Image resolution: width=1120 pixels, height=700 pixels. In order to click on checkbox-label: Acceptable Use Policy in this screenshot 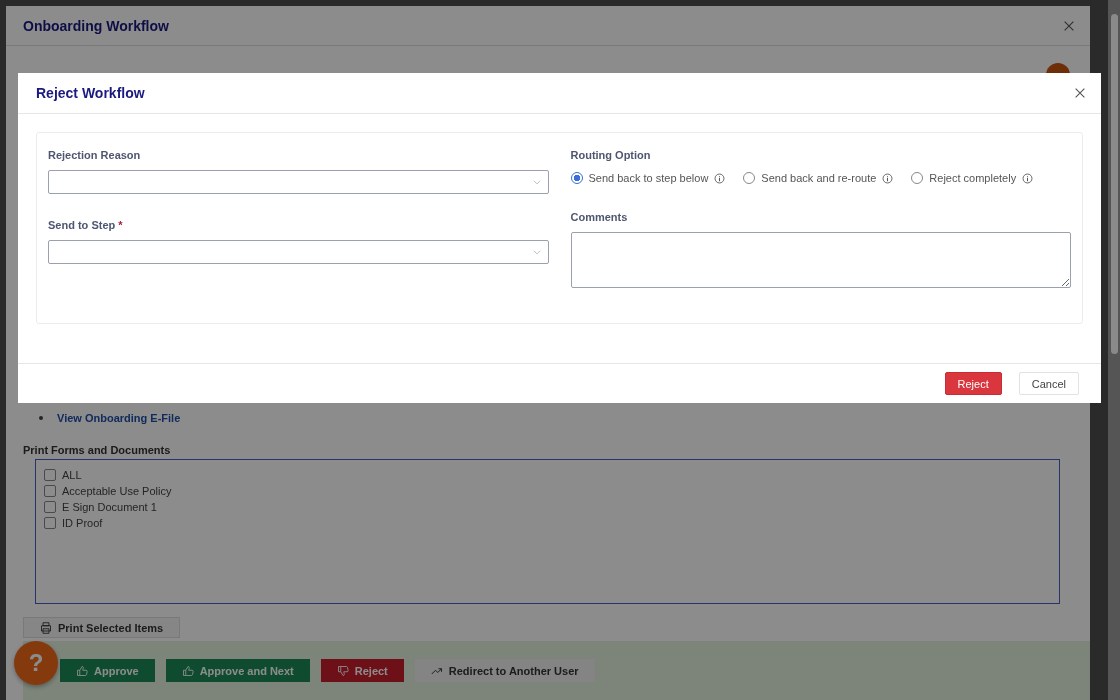, I will do `click(117, 491)`.